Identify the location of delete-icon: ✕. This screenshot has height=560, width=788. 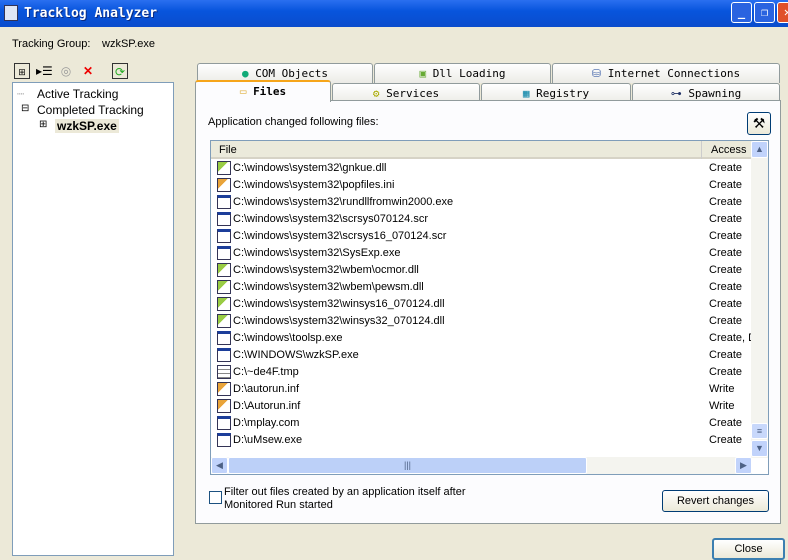
(88, 71).